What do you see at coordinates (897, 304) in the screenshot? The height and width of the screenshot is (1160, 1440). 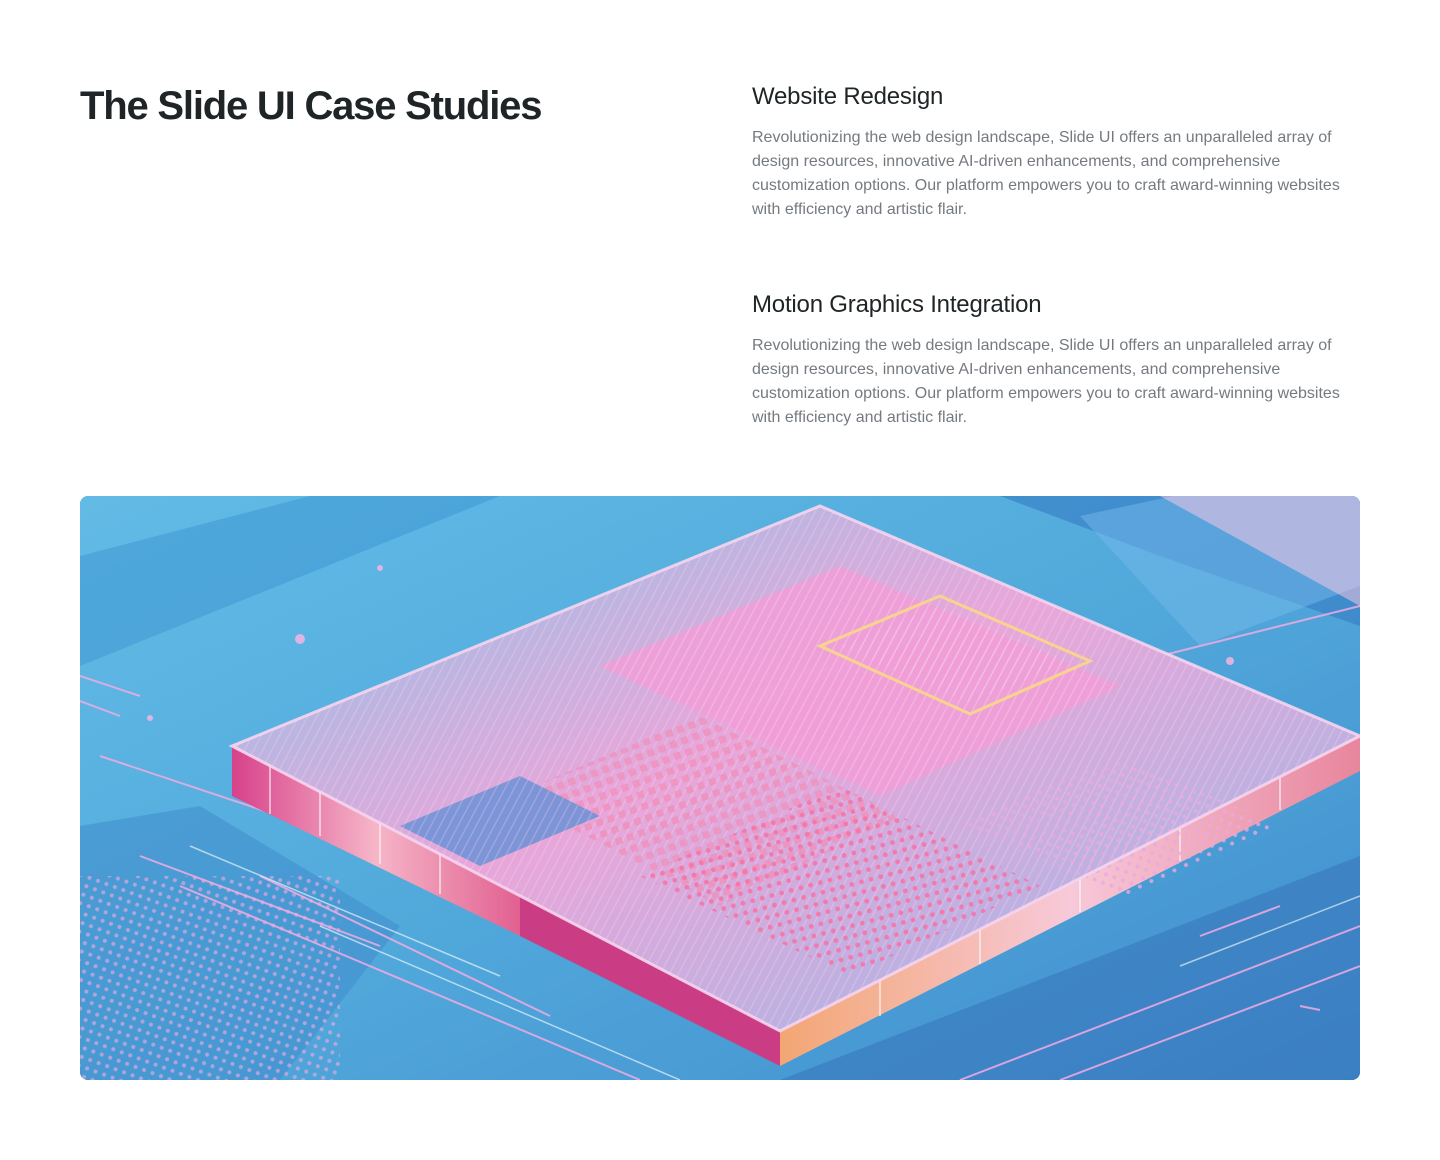 I see `case-study-heading: Motion Graphics Integration` at bounding box center [897, 304].